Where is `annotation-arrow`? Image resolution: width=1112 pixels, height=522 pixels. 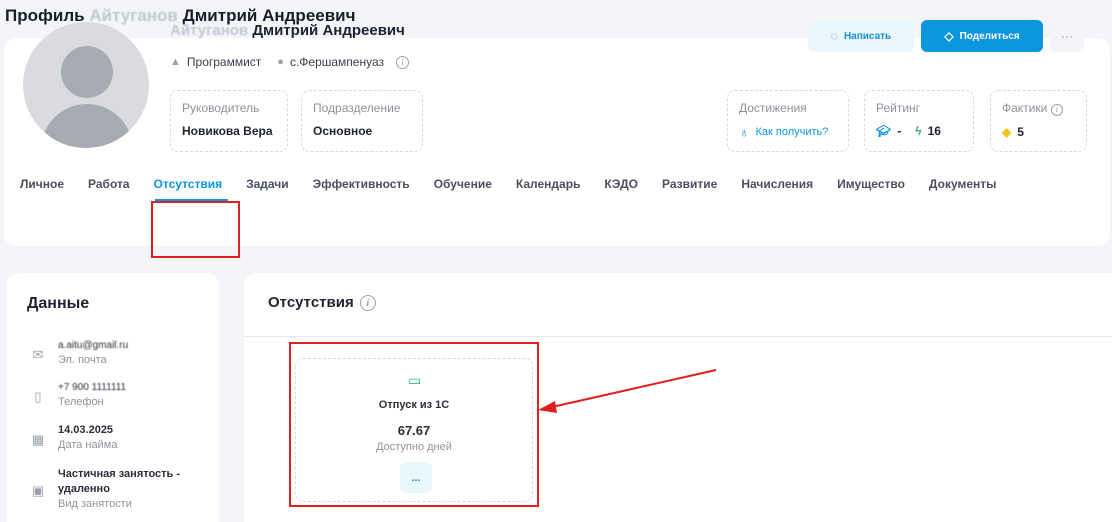
annotation-arrow is located at coordinates (627, 391).